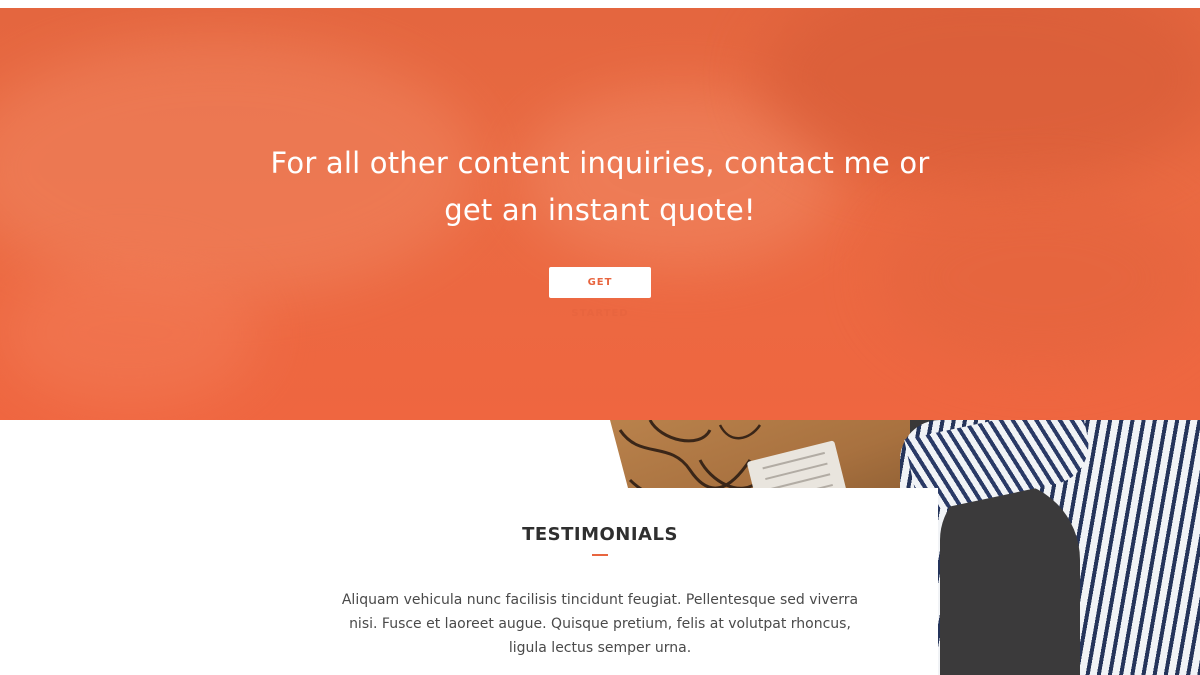 This screenshot has height=675, width=1200. Describe the element at coordinates (1010, 577) in the screenshot. I see `shirt-shadow` at that location.